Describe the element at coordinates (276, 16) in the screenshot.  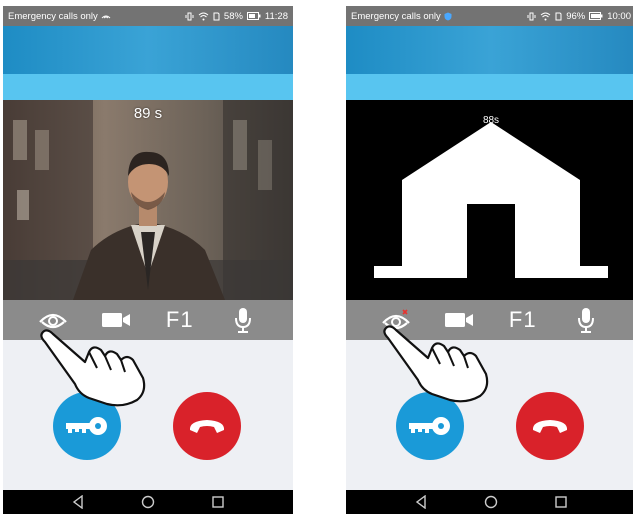
I see `clock: 11:28` at that location.